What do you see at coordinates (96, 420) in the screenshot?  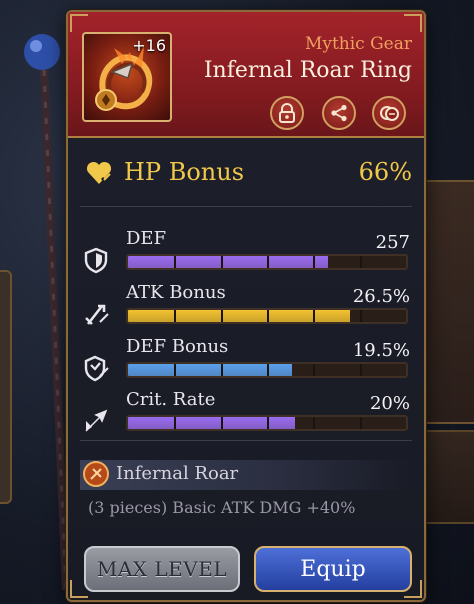 I see `crit-arrow-icon` at bounding box center [96, 420].